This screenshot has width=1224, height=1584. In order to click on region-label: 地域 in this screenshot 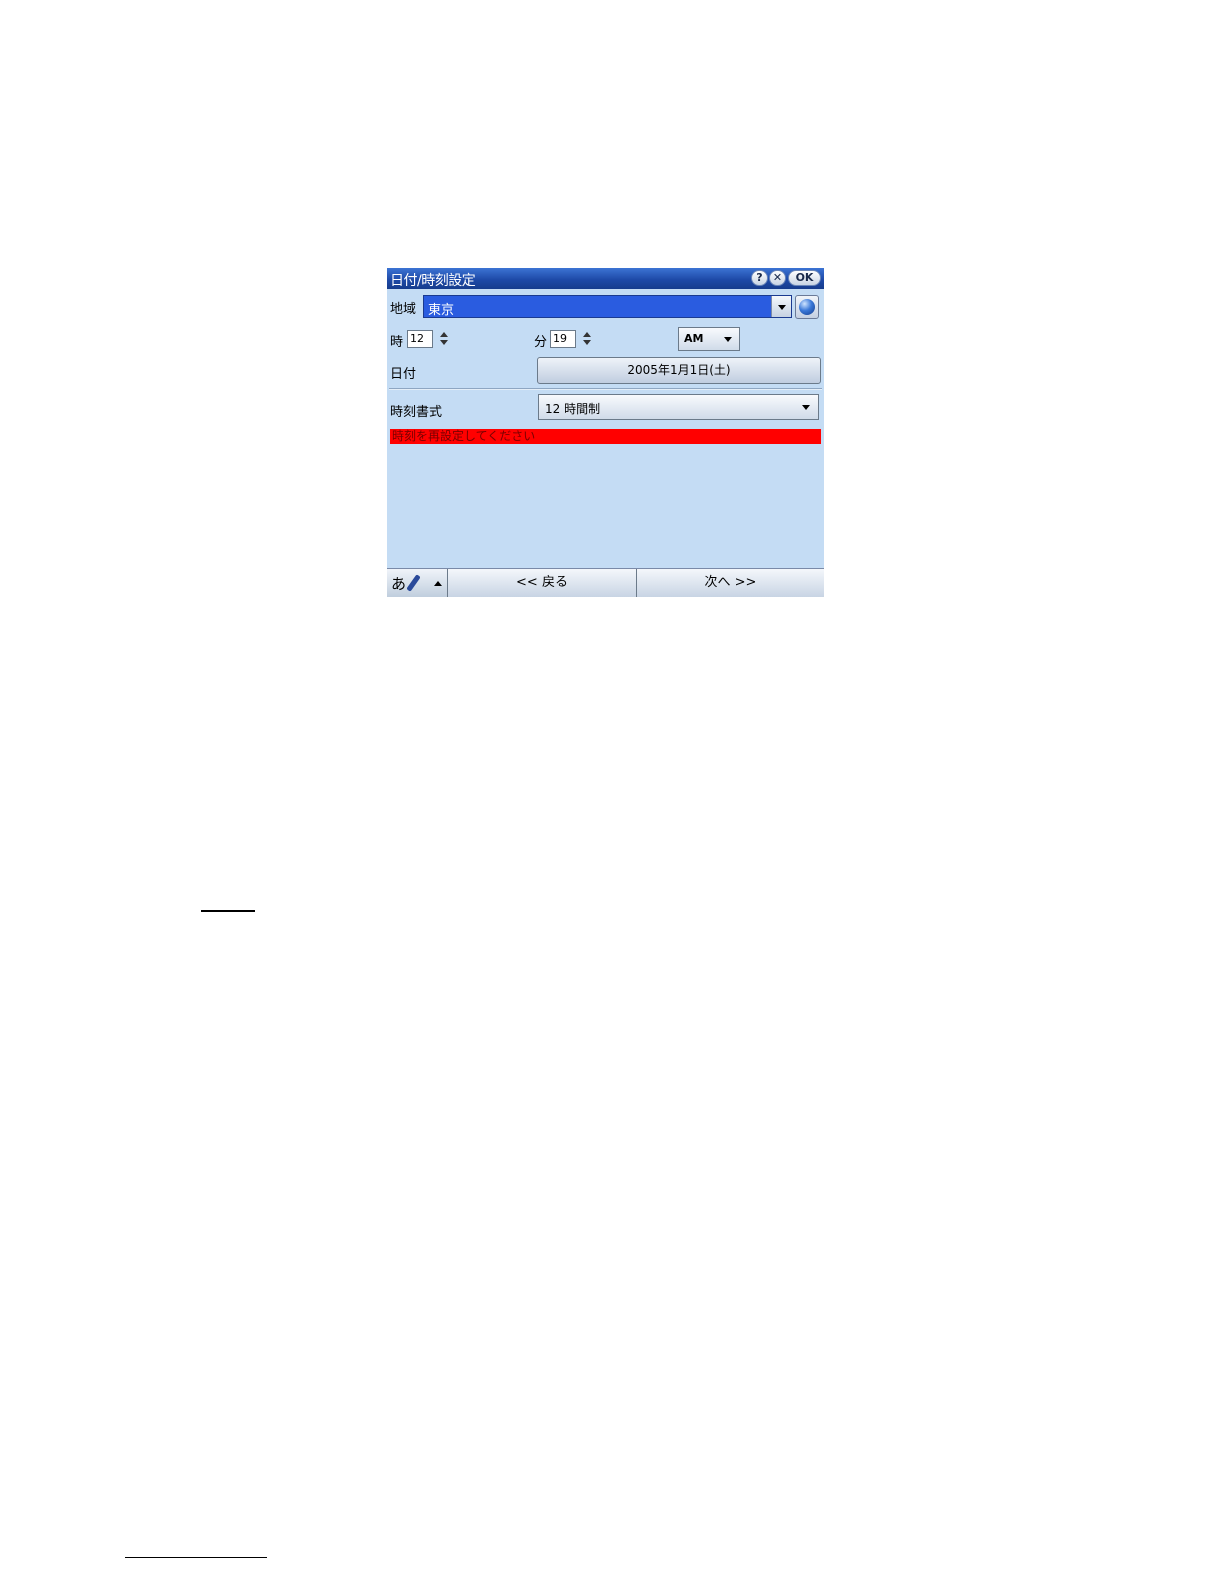, I will do `click(403, 309)`.